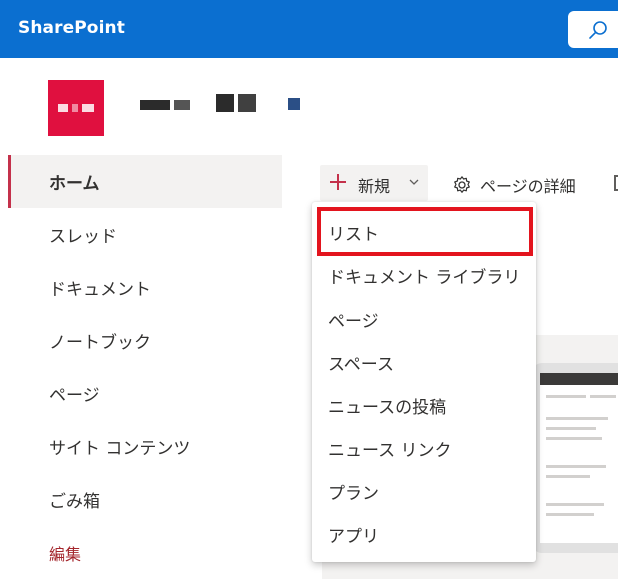 The height and width of the screenshot is (579, 618). I want to click on site-title-pixelated, so click(225, 105).